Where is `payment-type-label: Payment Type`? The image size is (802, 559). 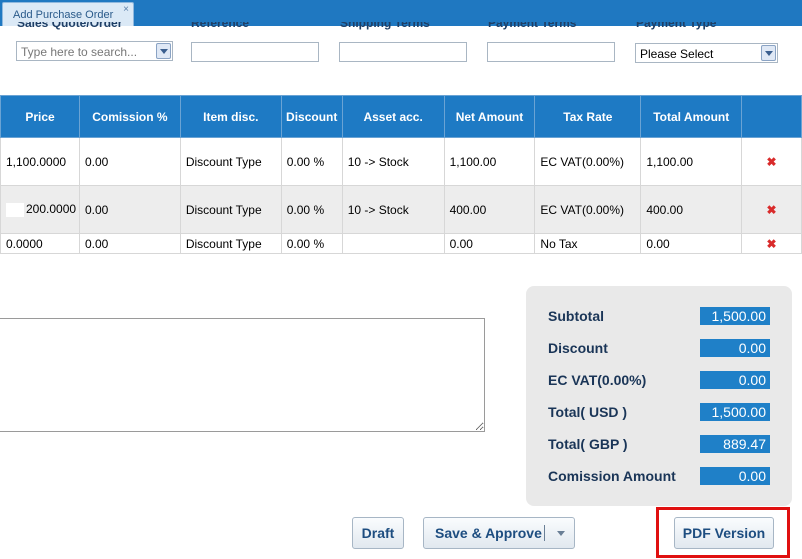
payment-type-label: Payment Type is located at coordinates (676, 26).